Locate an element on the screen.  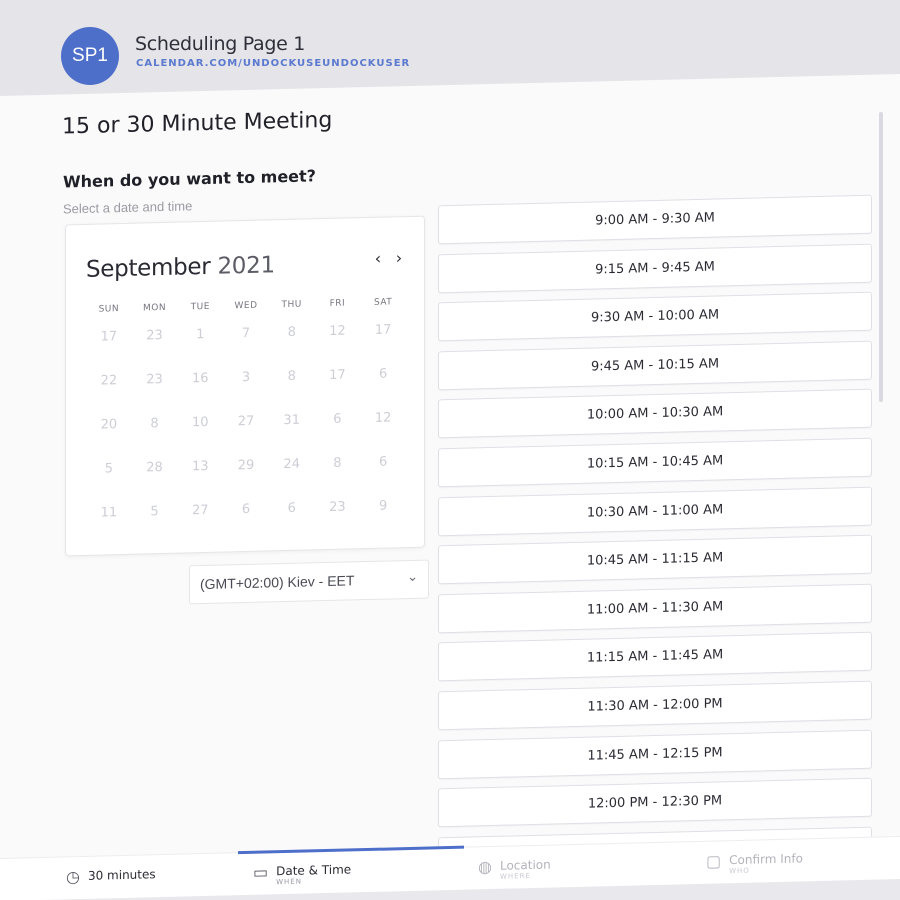
weekday-label: SUN is located at coordinates (109, 309).